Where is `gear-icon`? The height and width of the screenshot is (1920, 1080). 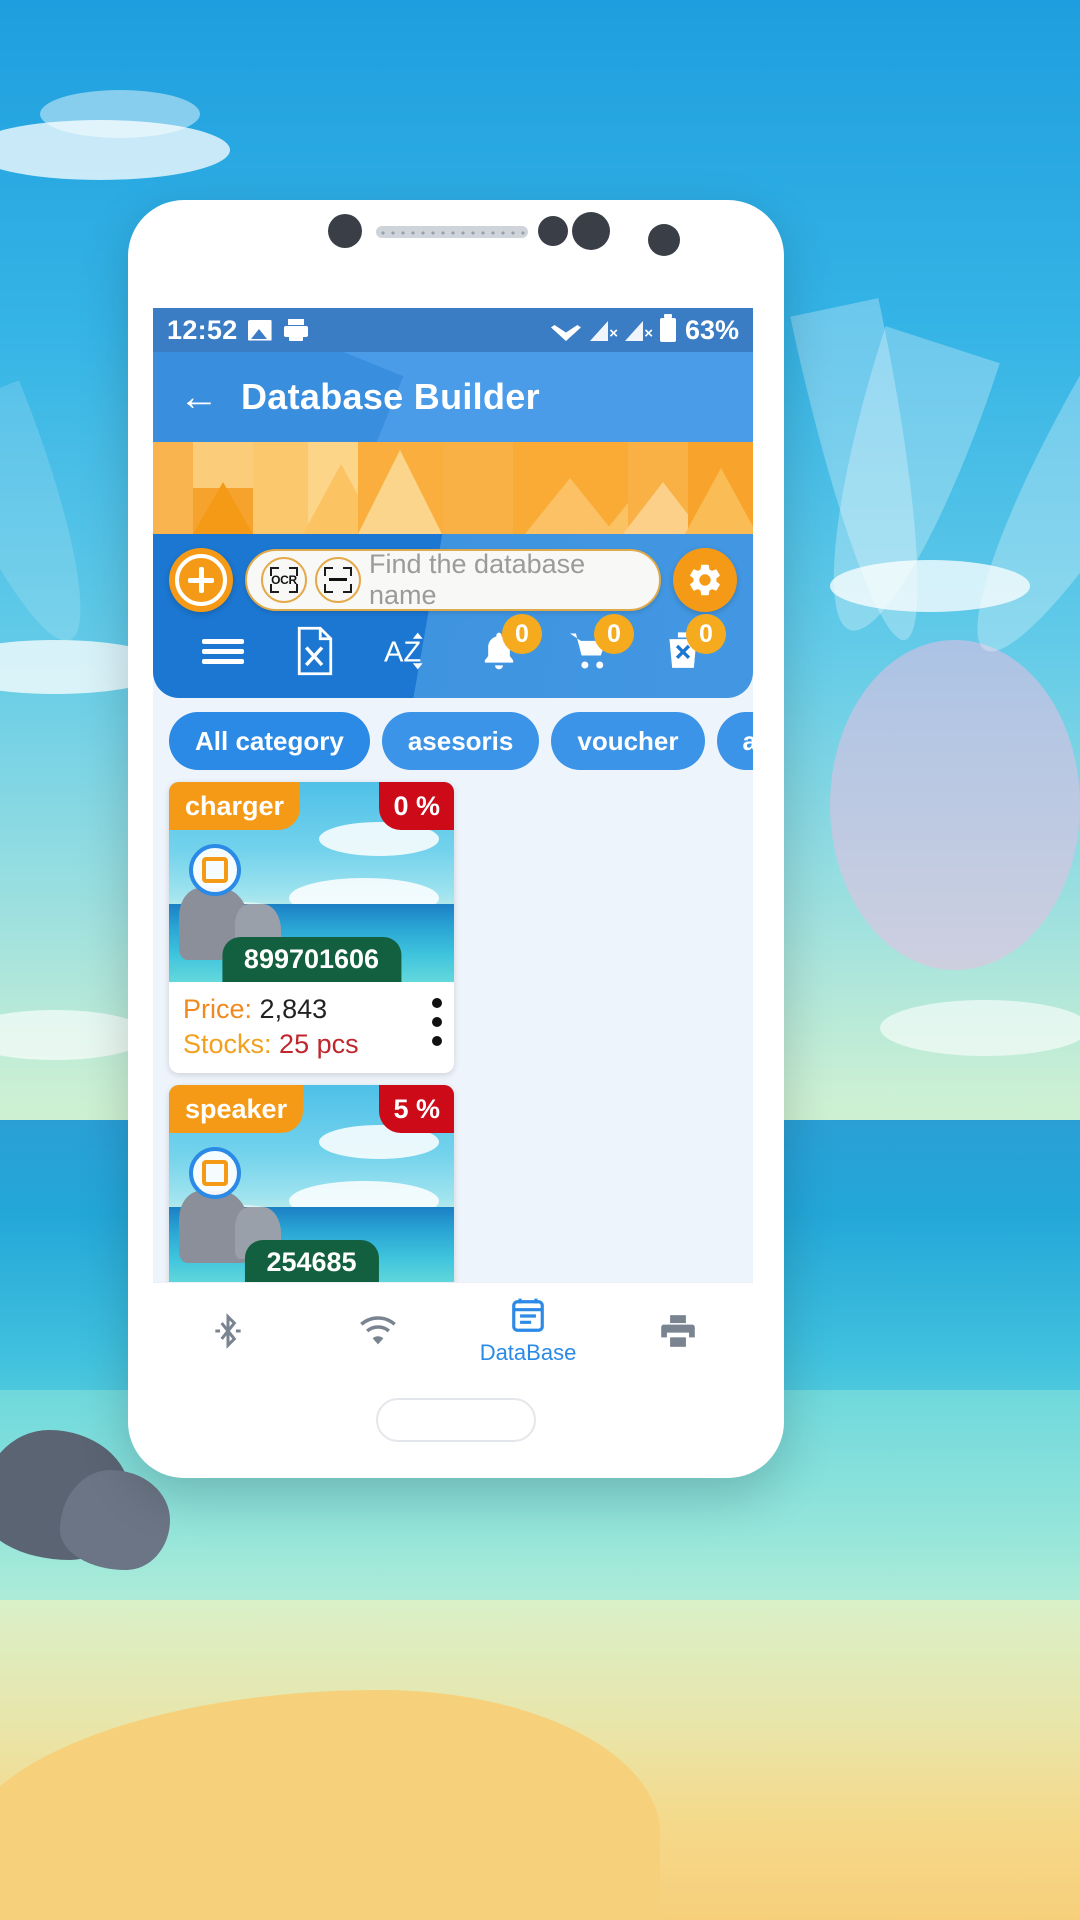
gear-icon is located at coordinates (705, 580).